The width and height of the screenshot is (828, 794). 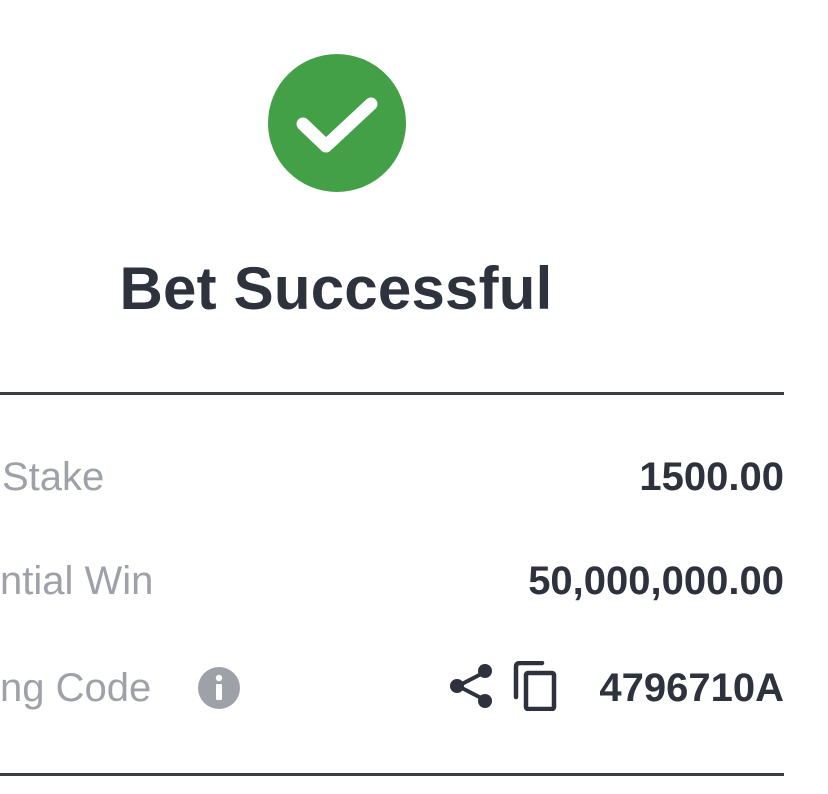 What do you see at coordinates (392, 393) in the screenshot?
I see `divider-top` at bounding box center [392, 393].